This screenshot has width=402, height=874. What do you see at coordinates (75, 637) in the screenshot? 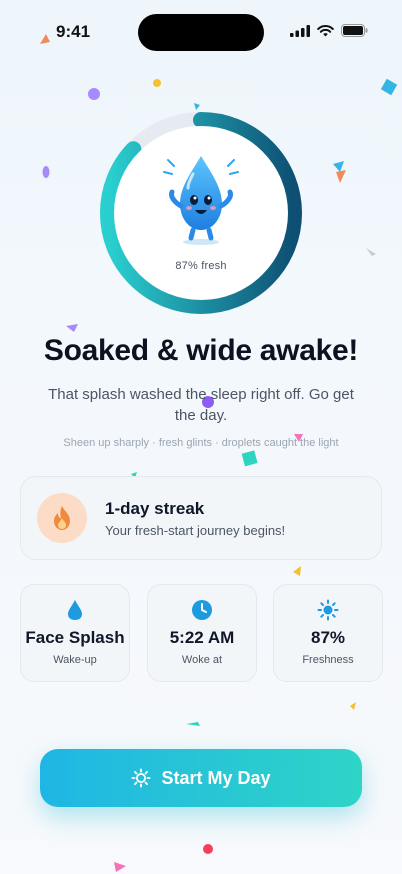
I see `stat-value: Face Splash` at bounding box center [75, 637].